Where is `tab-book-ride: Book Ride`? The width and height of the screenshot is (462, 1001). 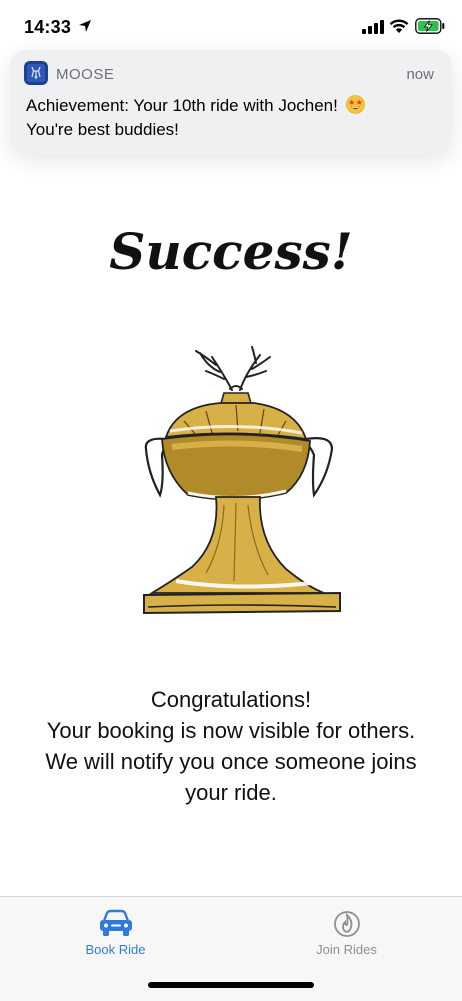
tab-book-ride: Book Ride is located at coordinates (115, 932).